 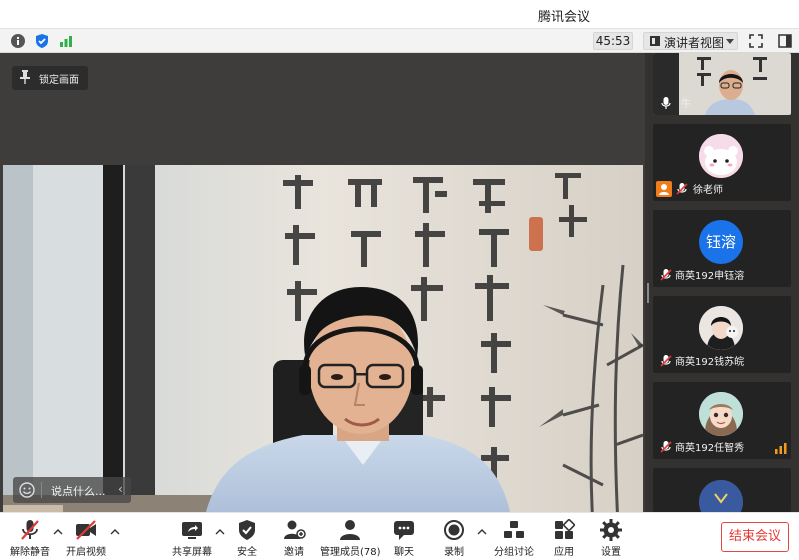 I want to click on end-meeting-button: 结束会议, so click(x=755, y=537).